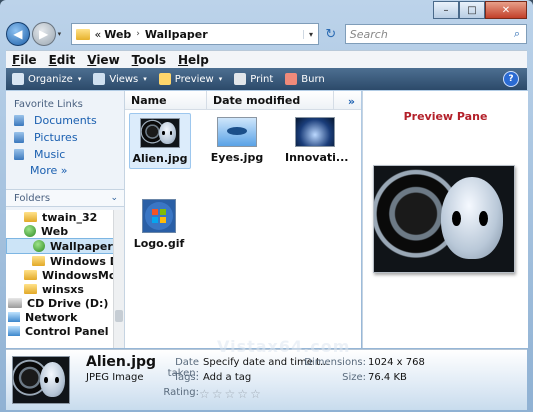 Image resolution: width=533 pixels, height=412 pixels. What do you see at coordinates (164, 79) in the screenshot?
I see `preview-icon` at bounding box center [164, 79].